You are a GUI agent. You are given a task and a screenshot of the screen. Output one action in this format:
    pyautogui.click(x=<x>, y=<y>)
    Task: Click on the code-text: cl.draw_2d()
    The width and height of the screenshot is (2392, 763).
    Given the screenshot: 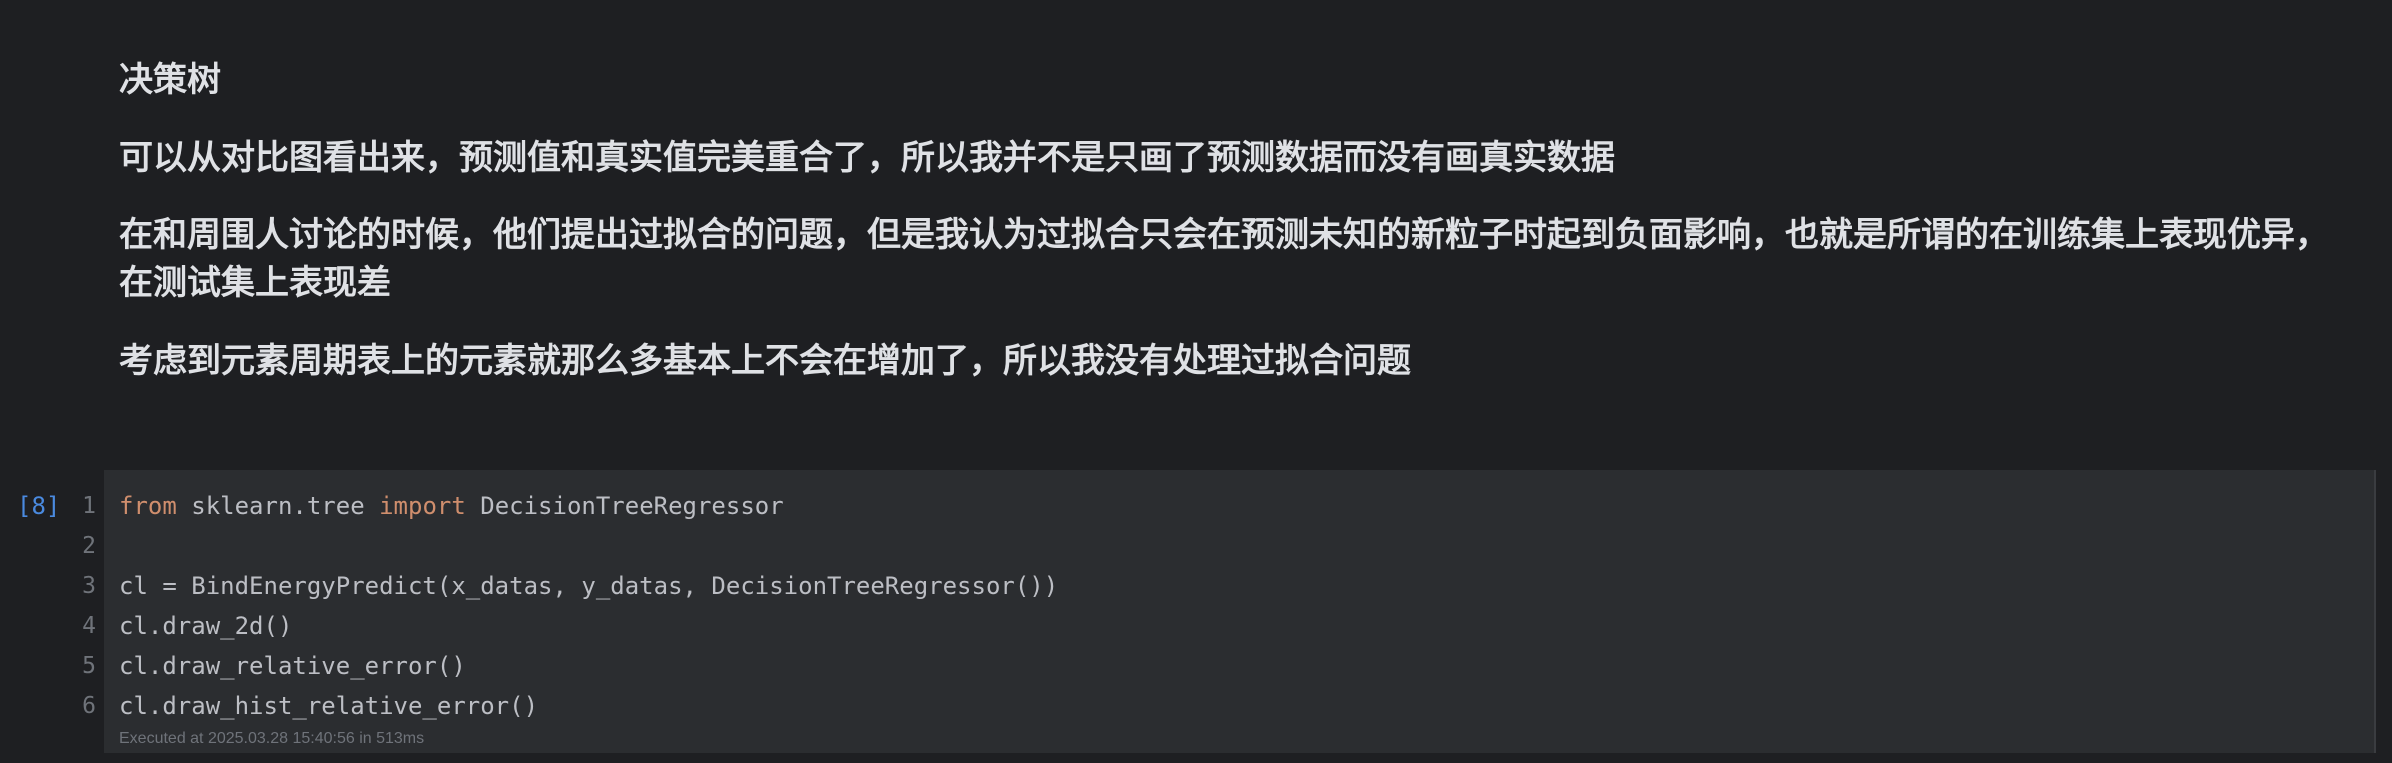 What is the action you would take?
    pyautogui.click(x=206, y=626)
    